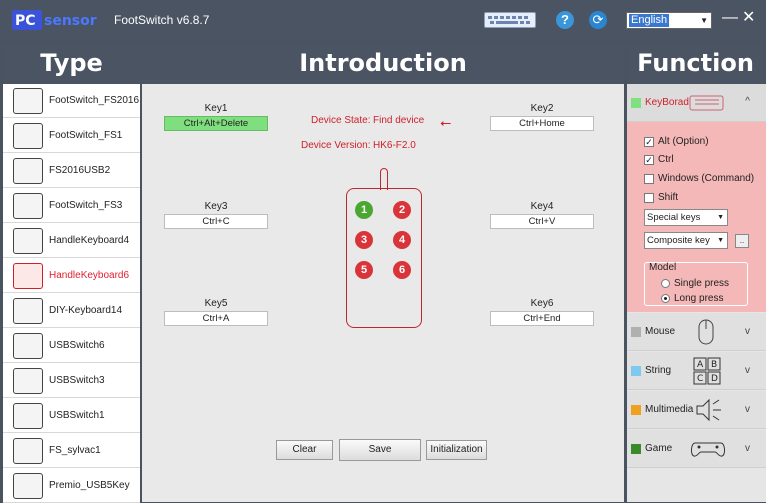  I want to click on svg-text: C, so click(700, 379).